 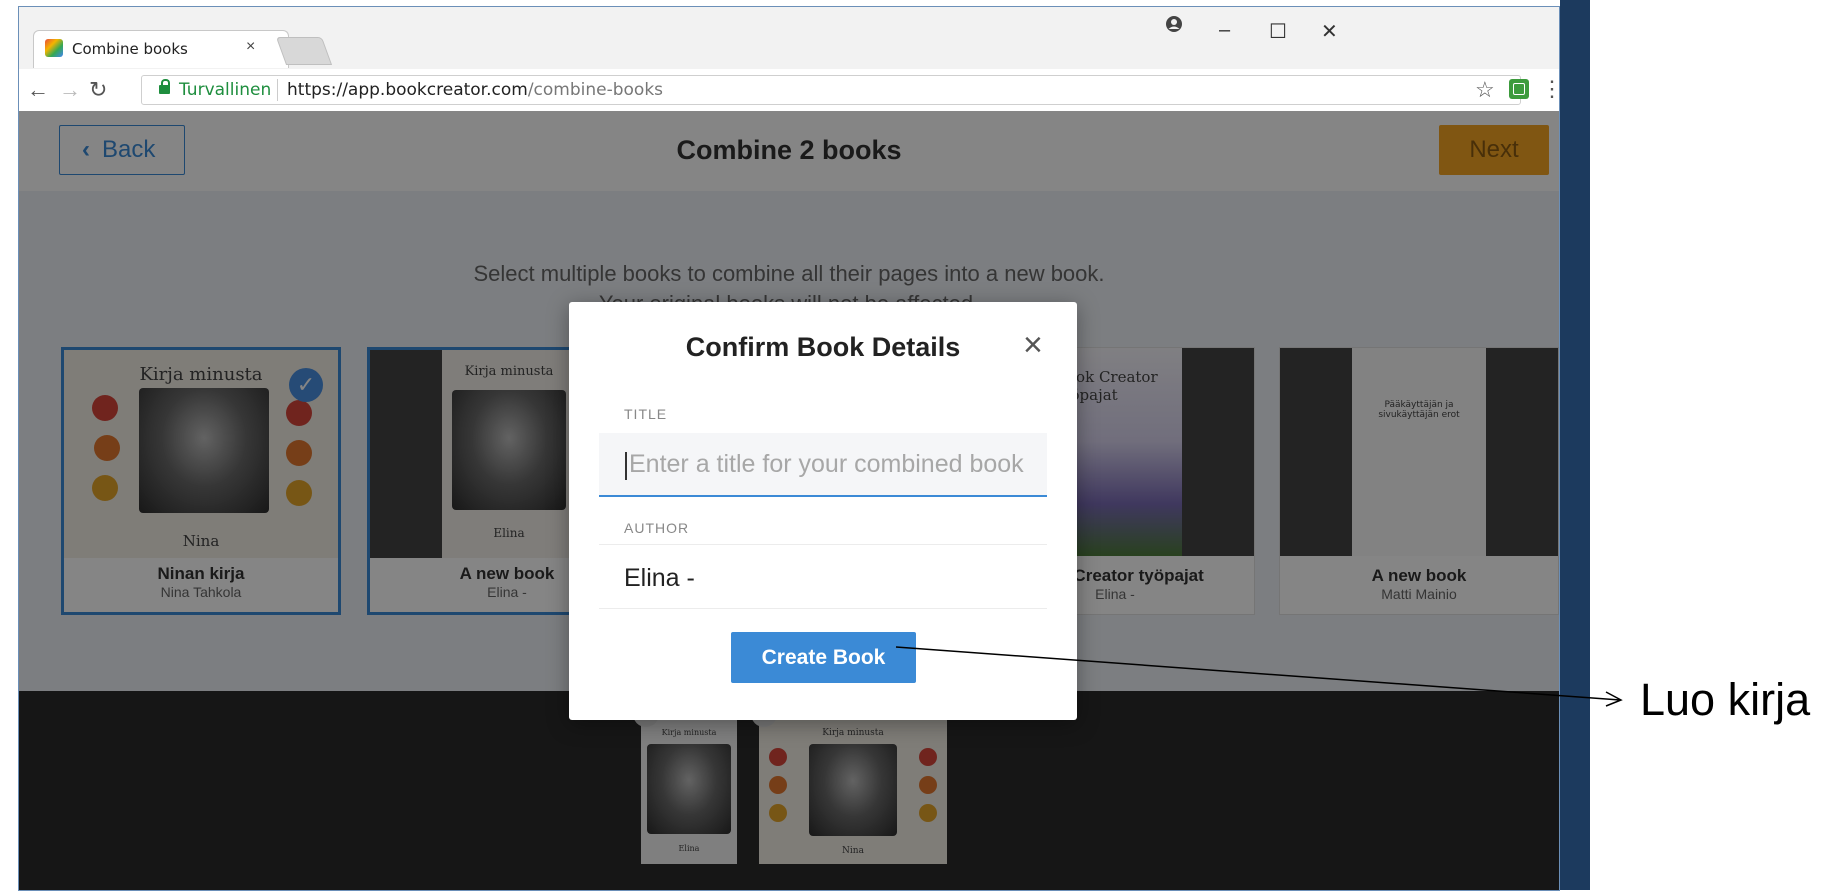 What do you see at coordinates (646, 414) in the screenshot?
I see `title-label: TITLE` at bounding box center [646, 414].